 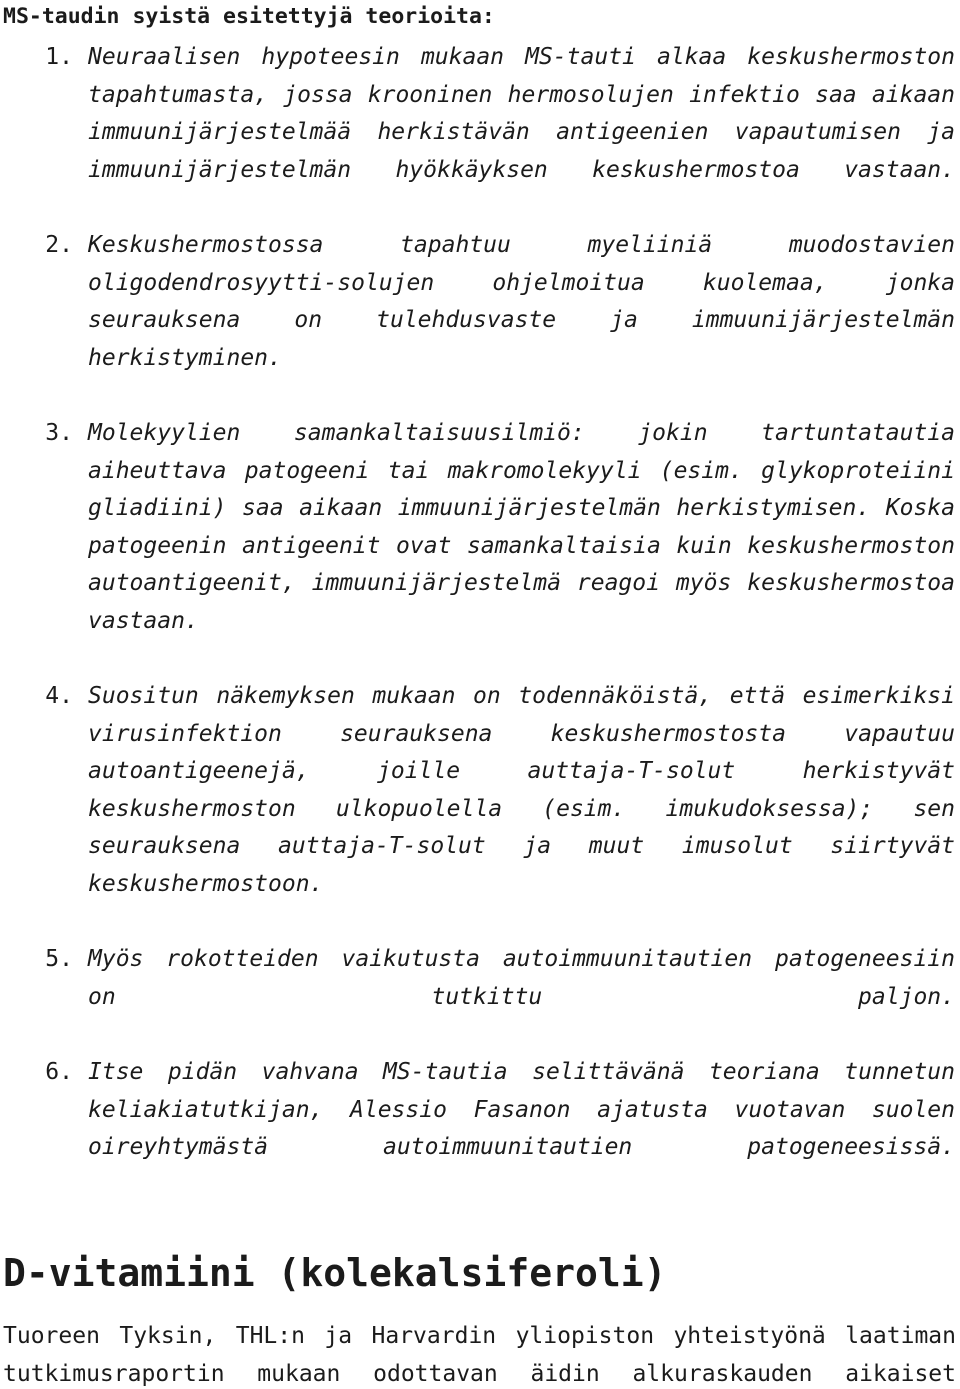 What do you see at coordinates (59, 959) in the screenshot?
I see `list-item-marker: 5.` at bounding box center [59, 959].